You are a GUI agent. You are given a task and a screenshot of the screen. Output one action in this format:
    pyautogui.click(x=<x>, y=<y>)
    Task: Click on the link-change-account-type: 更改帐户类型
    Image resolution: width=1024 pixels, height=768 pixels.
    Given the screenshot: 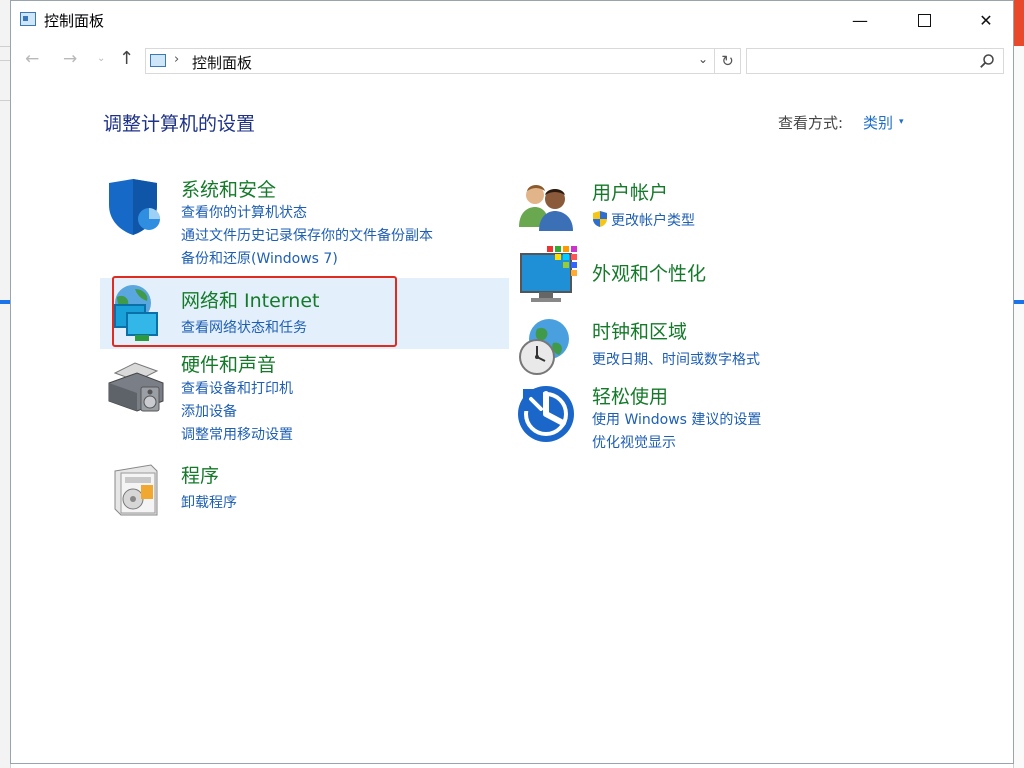 What is the action you would take?
    pyautogui.click(x=653, y=220)
    